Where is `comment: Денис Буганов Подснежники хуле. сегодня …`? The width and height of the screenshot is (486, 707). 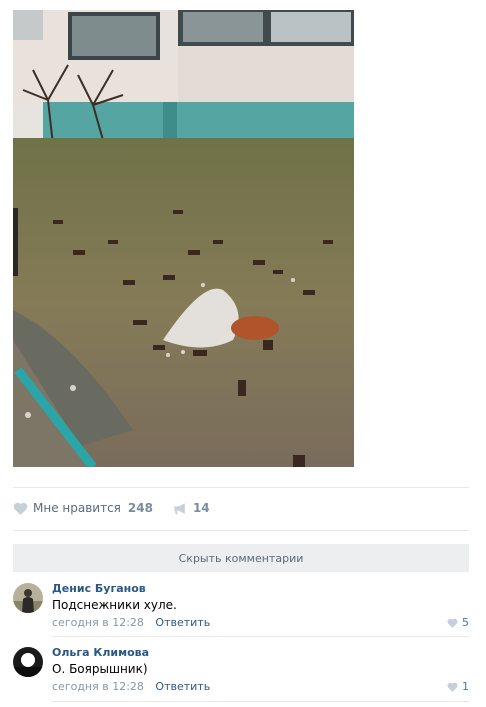
comment: Денис Буганов Подснежники хуле. сегодня … is located at coordinates (241, 605).